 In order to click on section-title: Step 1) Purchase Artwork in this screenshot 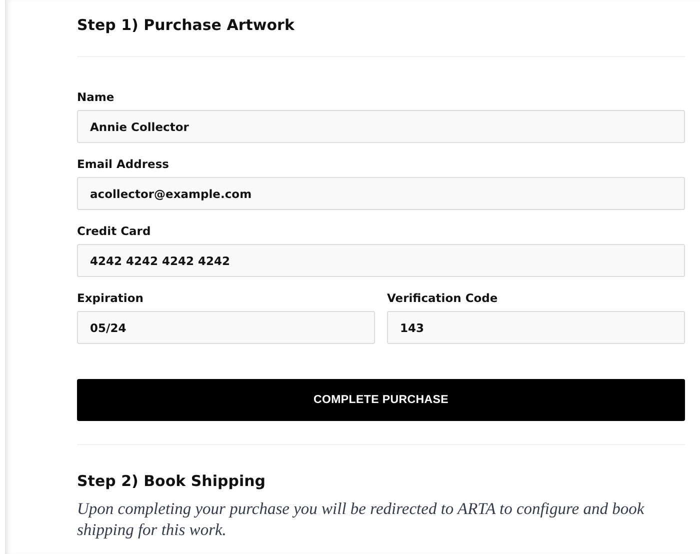, I will do `click(186, 25)`.